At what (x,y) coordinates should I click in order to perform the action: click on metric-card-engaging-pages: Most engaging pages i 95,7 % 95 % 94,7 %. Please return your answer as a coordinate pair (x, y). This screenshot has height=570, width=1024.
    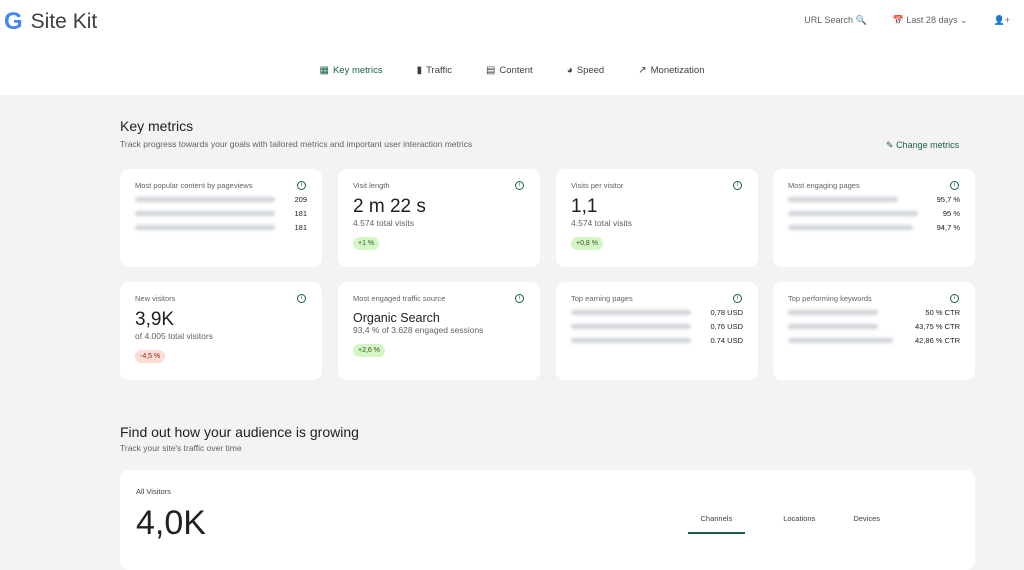
    Looking at the image, I should click on (874, 218).